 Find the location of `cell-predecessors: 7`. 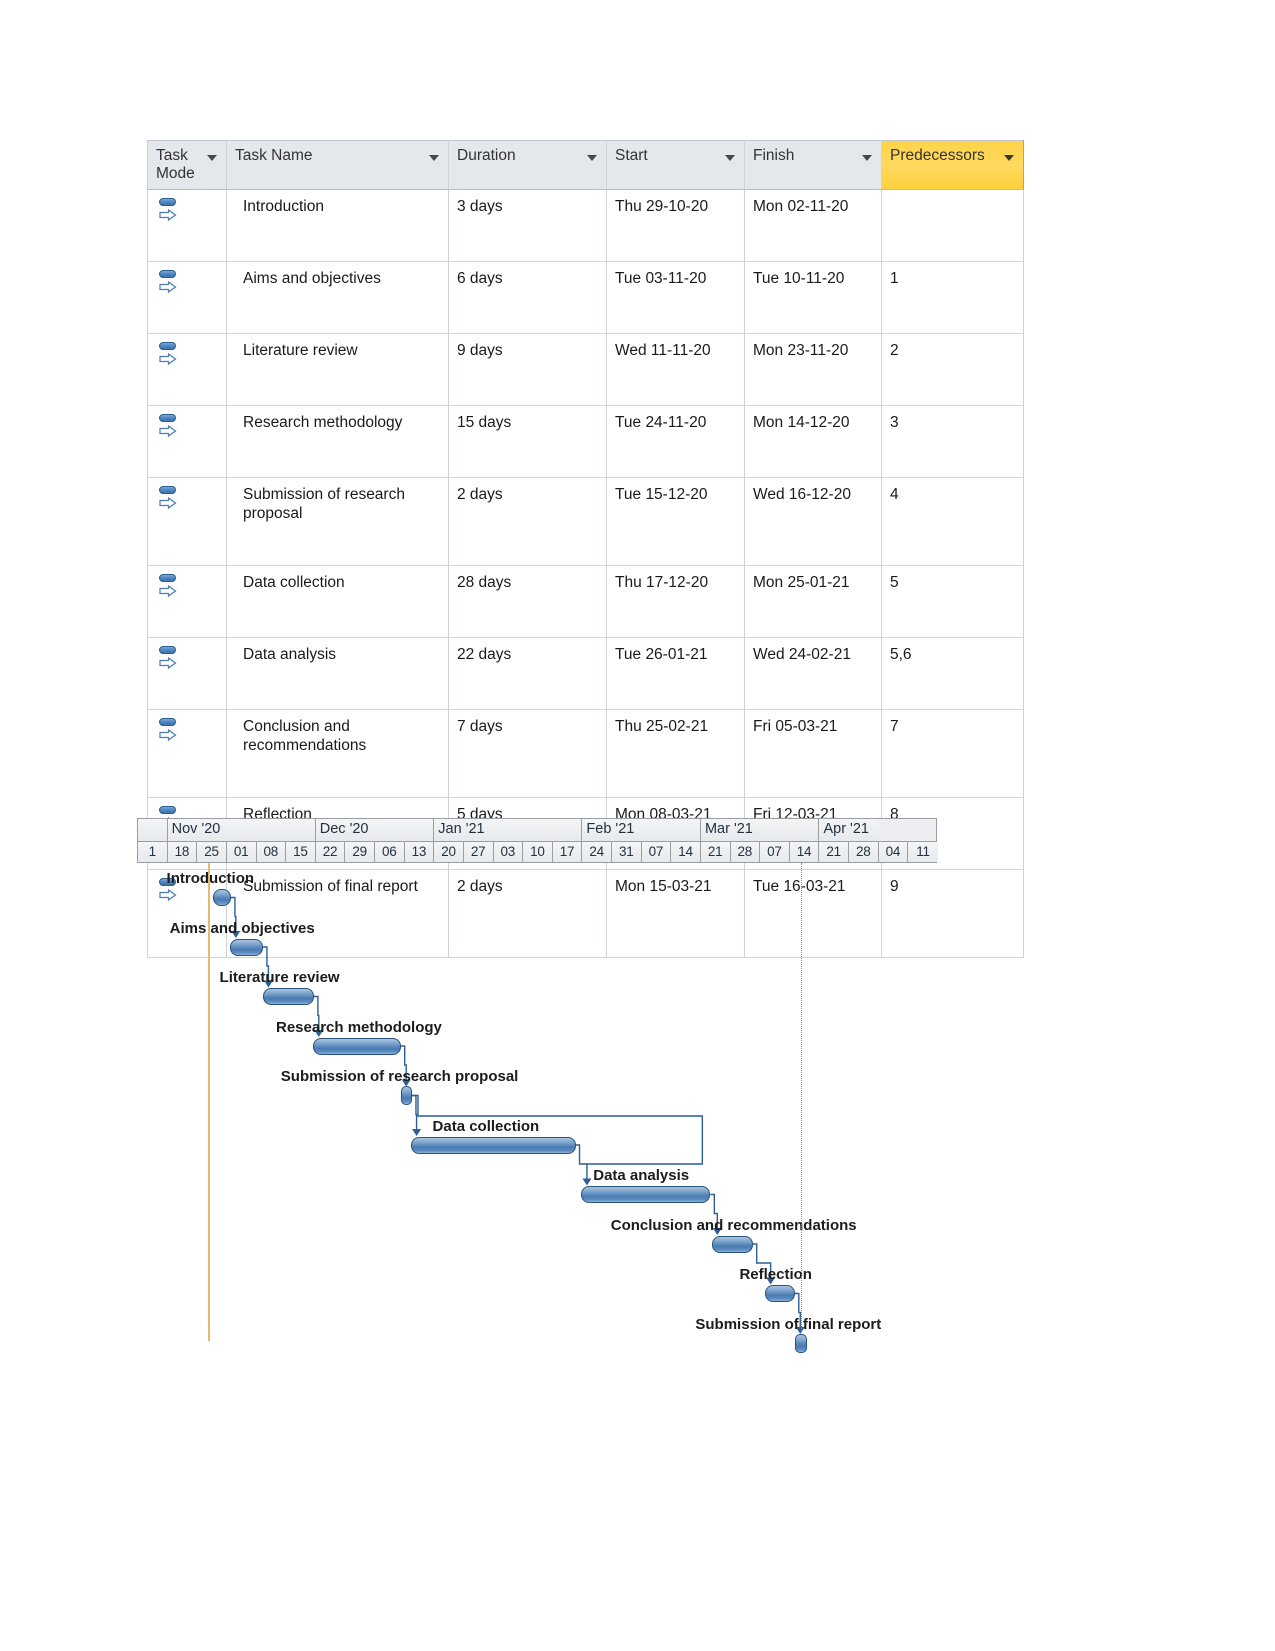

cell-predecessors: 7 is located at coordinates (952, 753).